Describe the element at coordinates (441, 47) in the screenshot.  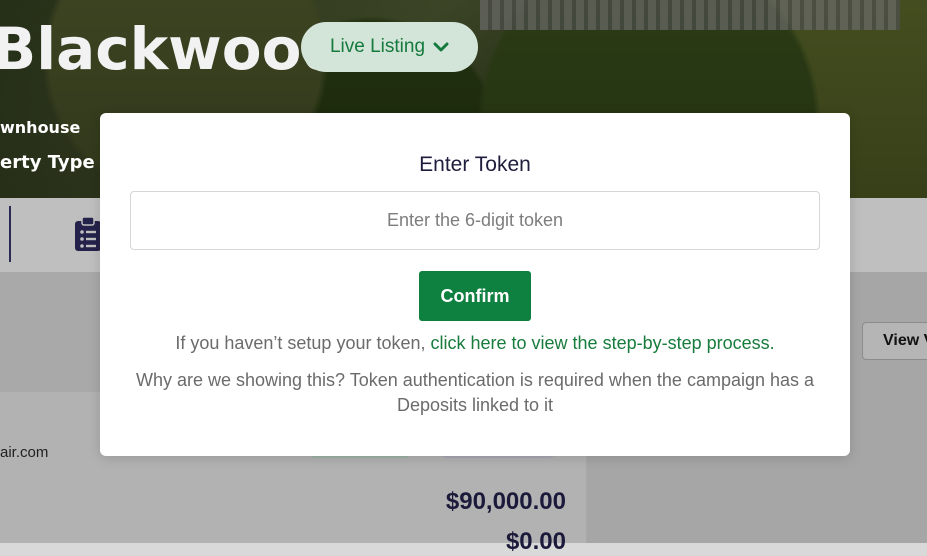
I see `chevron-down-icon` at that location.